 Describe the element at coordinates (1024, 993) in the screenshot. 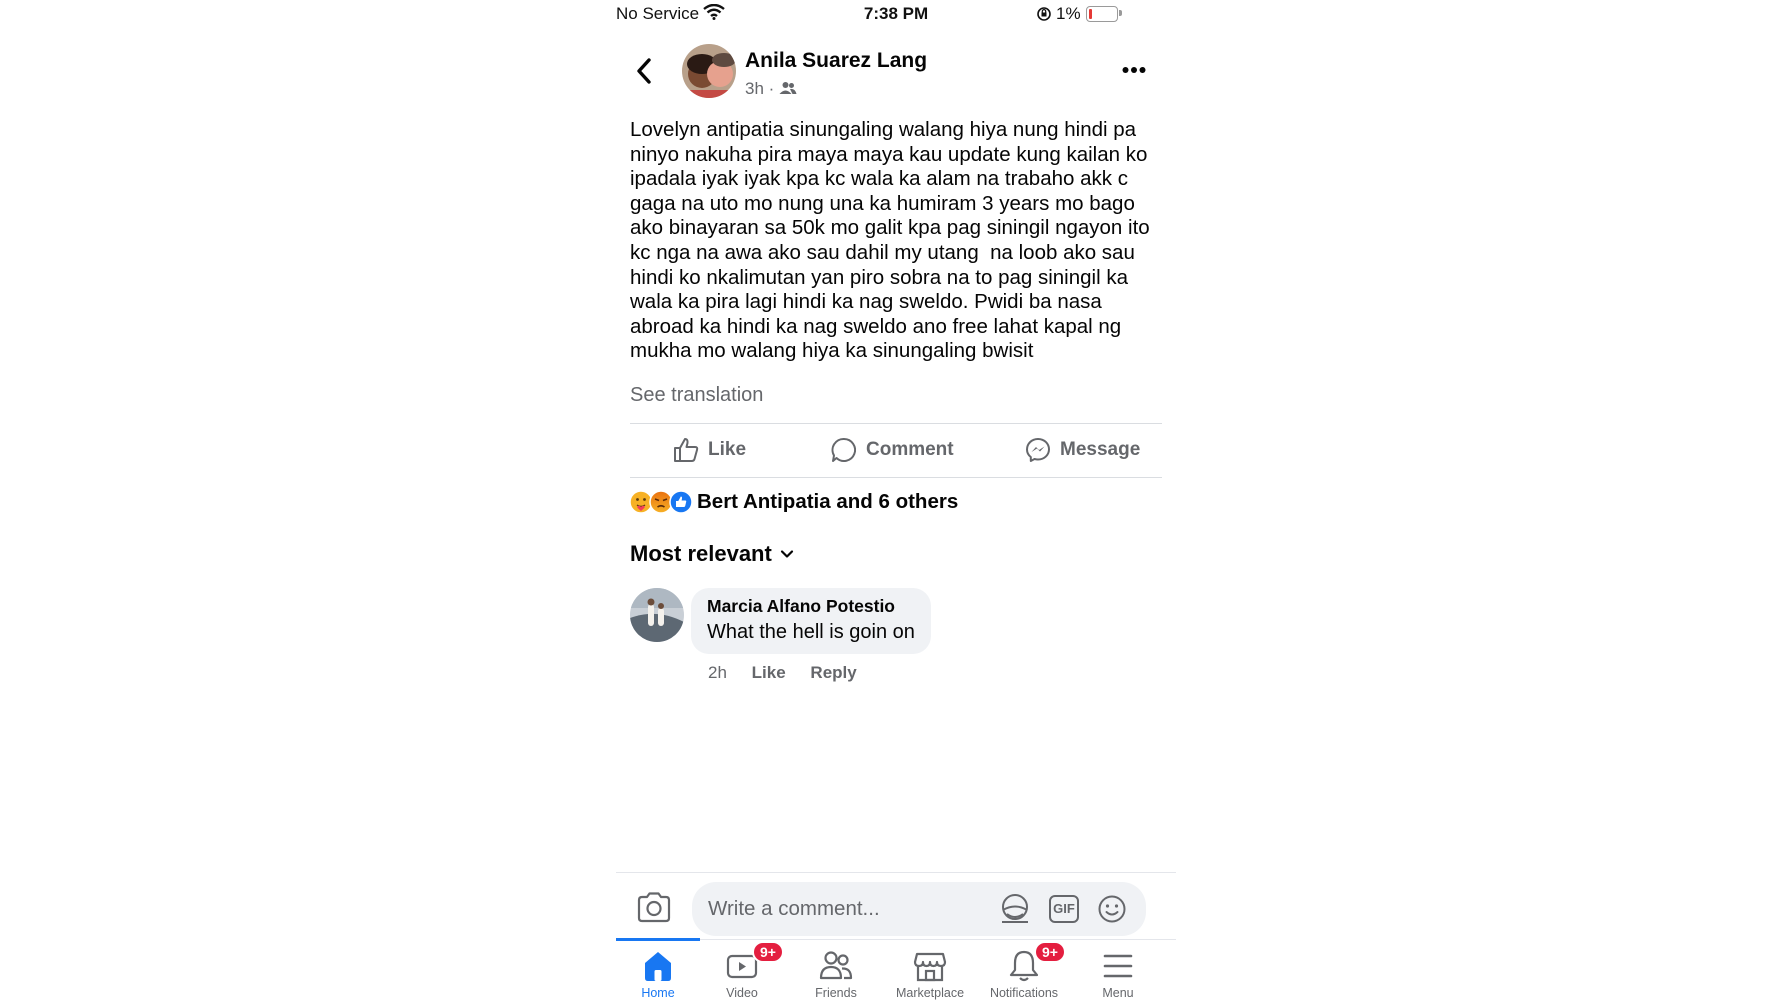

I see `nav-notifications-label: Notifications` at that location.